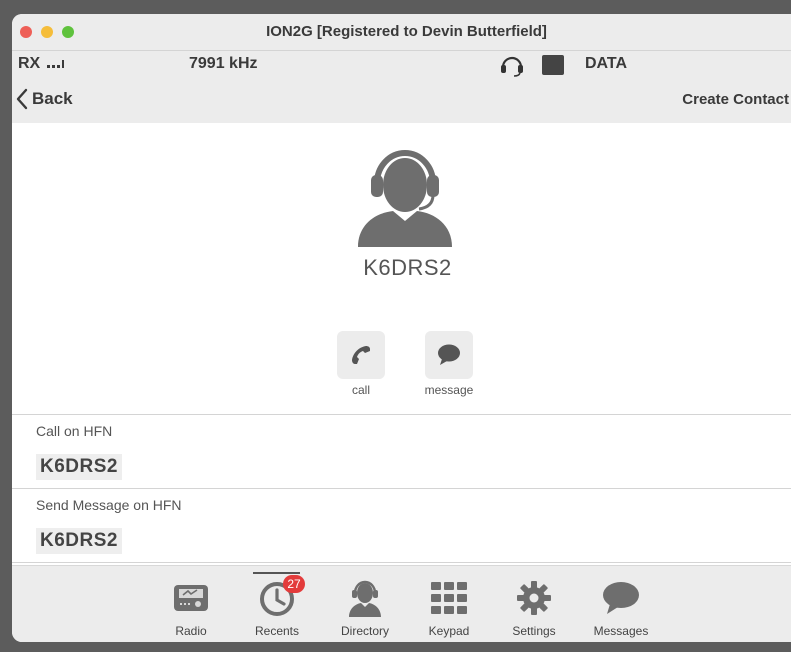  I want to click on call-section-label: Call on HFN, so click(74, 431).